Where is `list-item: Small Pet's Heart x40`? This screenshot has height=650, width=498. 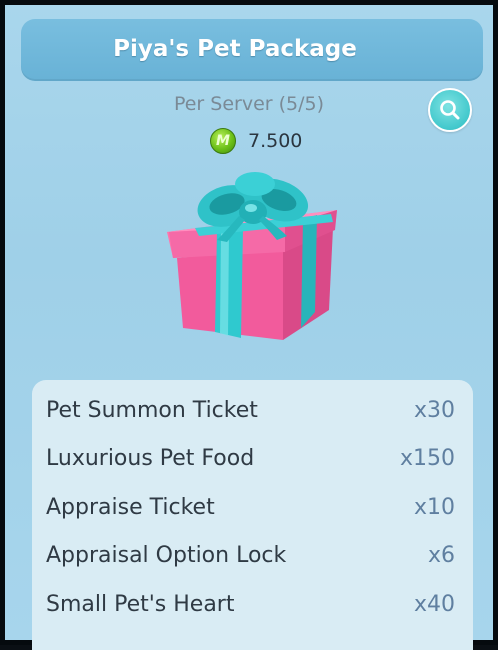
list-item: Small Pet's Heart x40 is located at coordinates (250, 604).